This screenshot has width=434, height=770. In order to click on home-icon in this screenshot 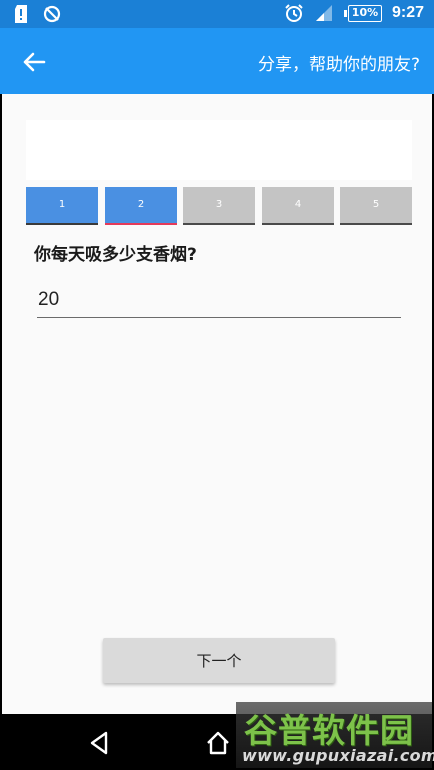, I will do `click(218, 743)`.